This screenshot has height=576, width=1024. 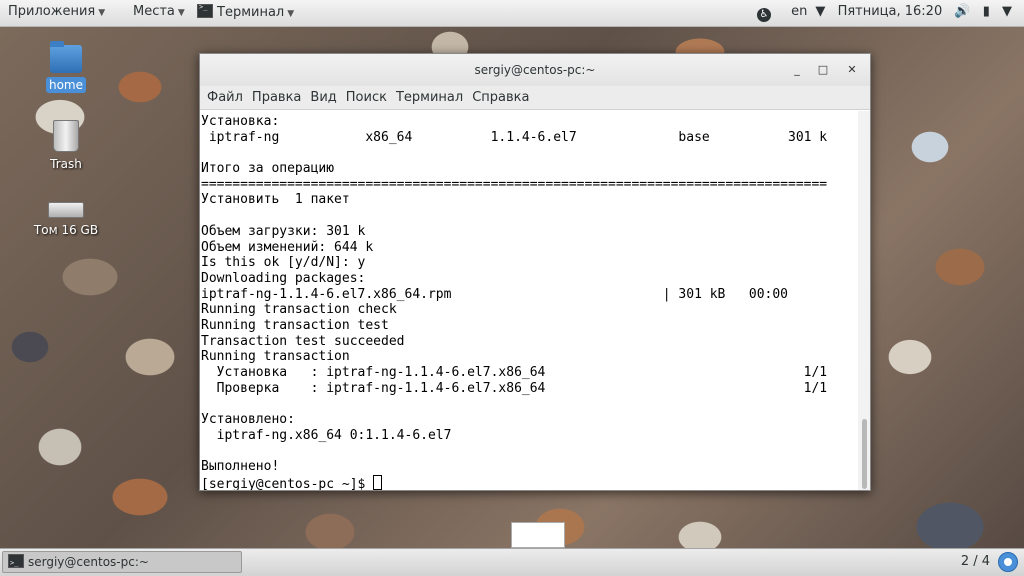 I want to click on terminal-line: Выполнено!, so click(x=240, y=467).